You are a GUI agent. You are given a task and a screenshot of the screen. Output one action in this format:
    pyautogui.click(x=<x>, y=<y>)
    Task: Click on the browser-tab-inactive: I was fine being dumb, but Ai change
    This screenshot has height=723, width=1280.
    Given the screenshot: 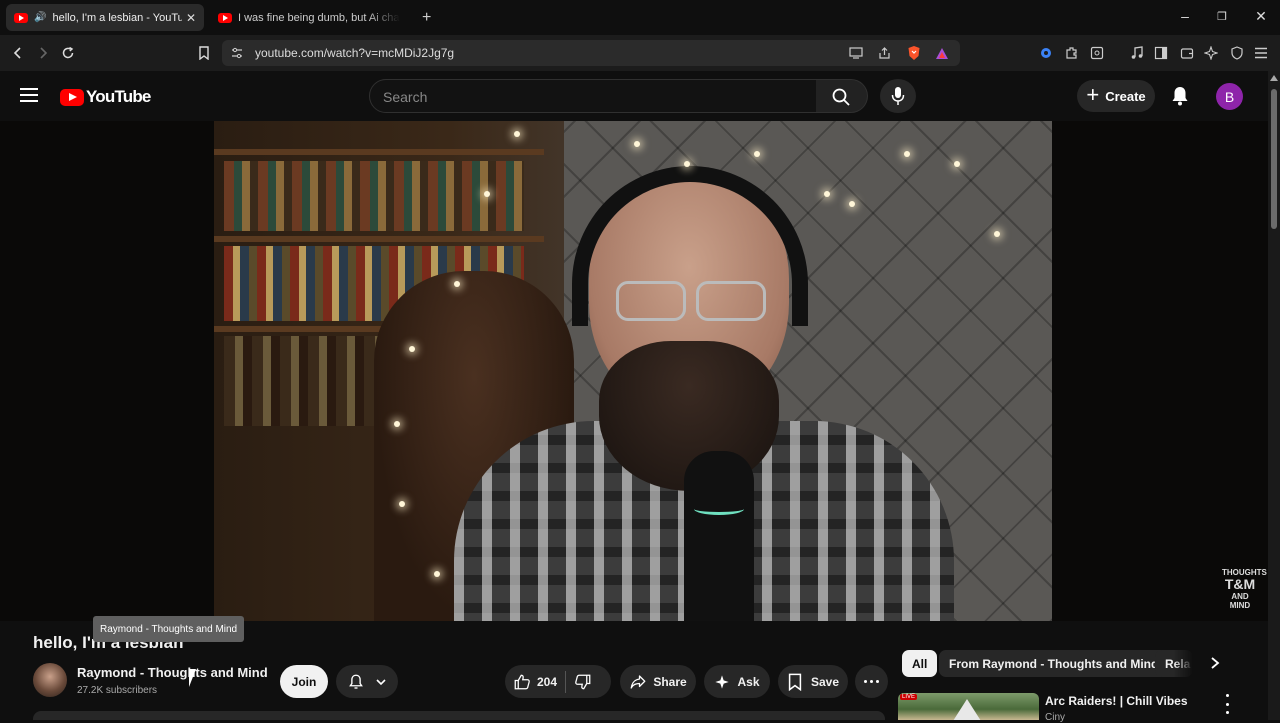 What is the action you would take?
    pyautogui.click(x=309, y=17)
    